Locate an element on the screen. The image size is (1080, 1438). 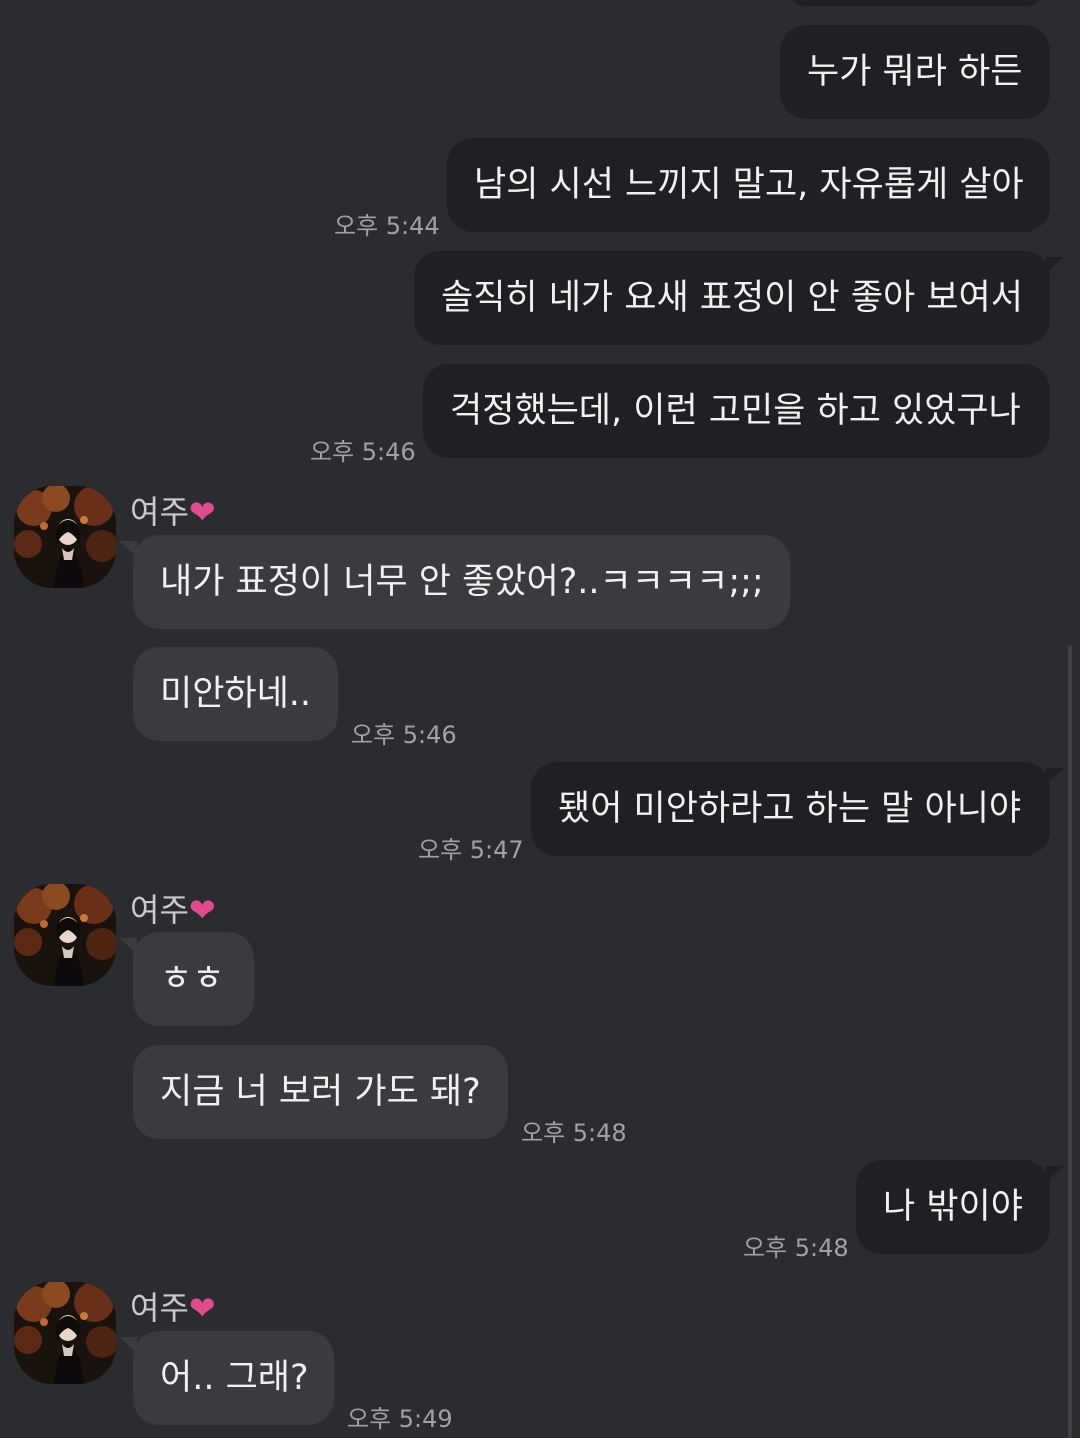
message-timestamp: 오후 5:49 is located at coordinates (400, 1419).